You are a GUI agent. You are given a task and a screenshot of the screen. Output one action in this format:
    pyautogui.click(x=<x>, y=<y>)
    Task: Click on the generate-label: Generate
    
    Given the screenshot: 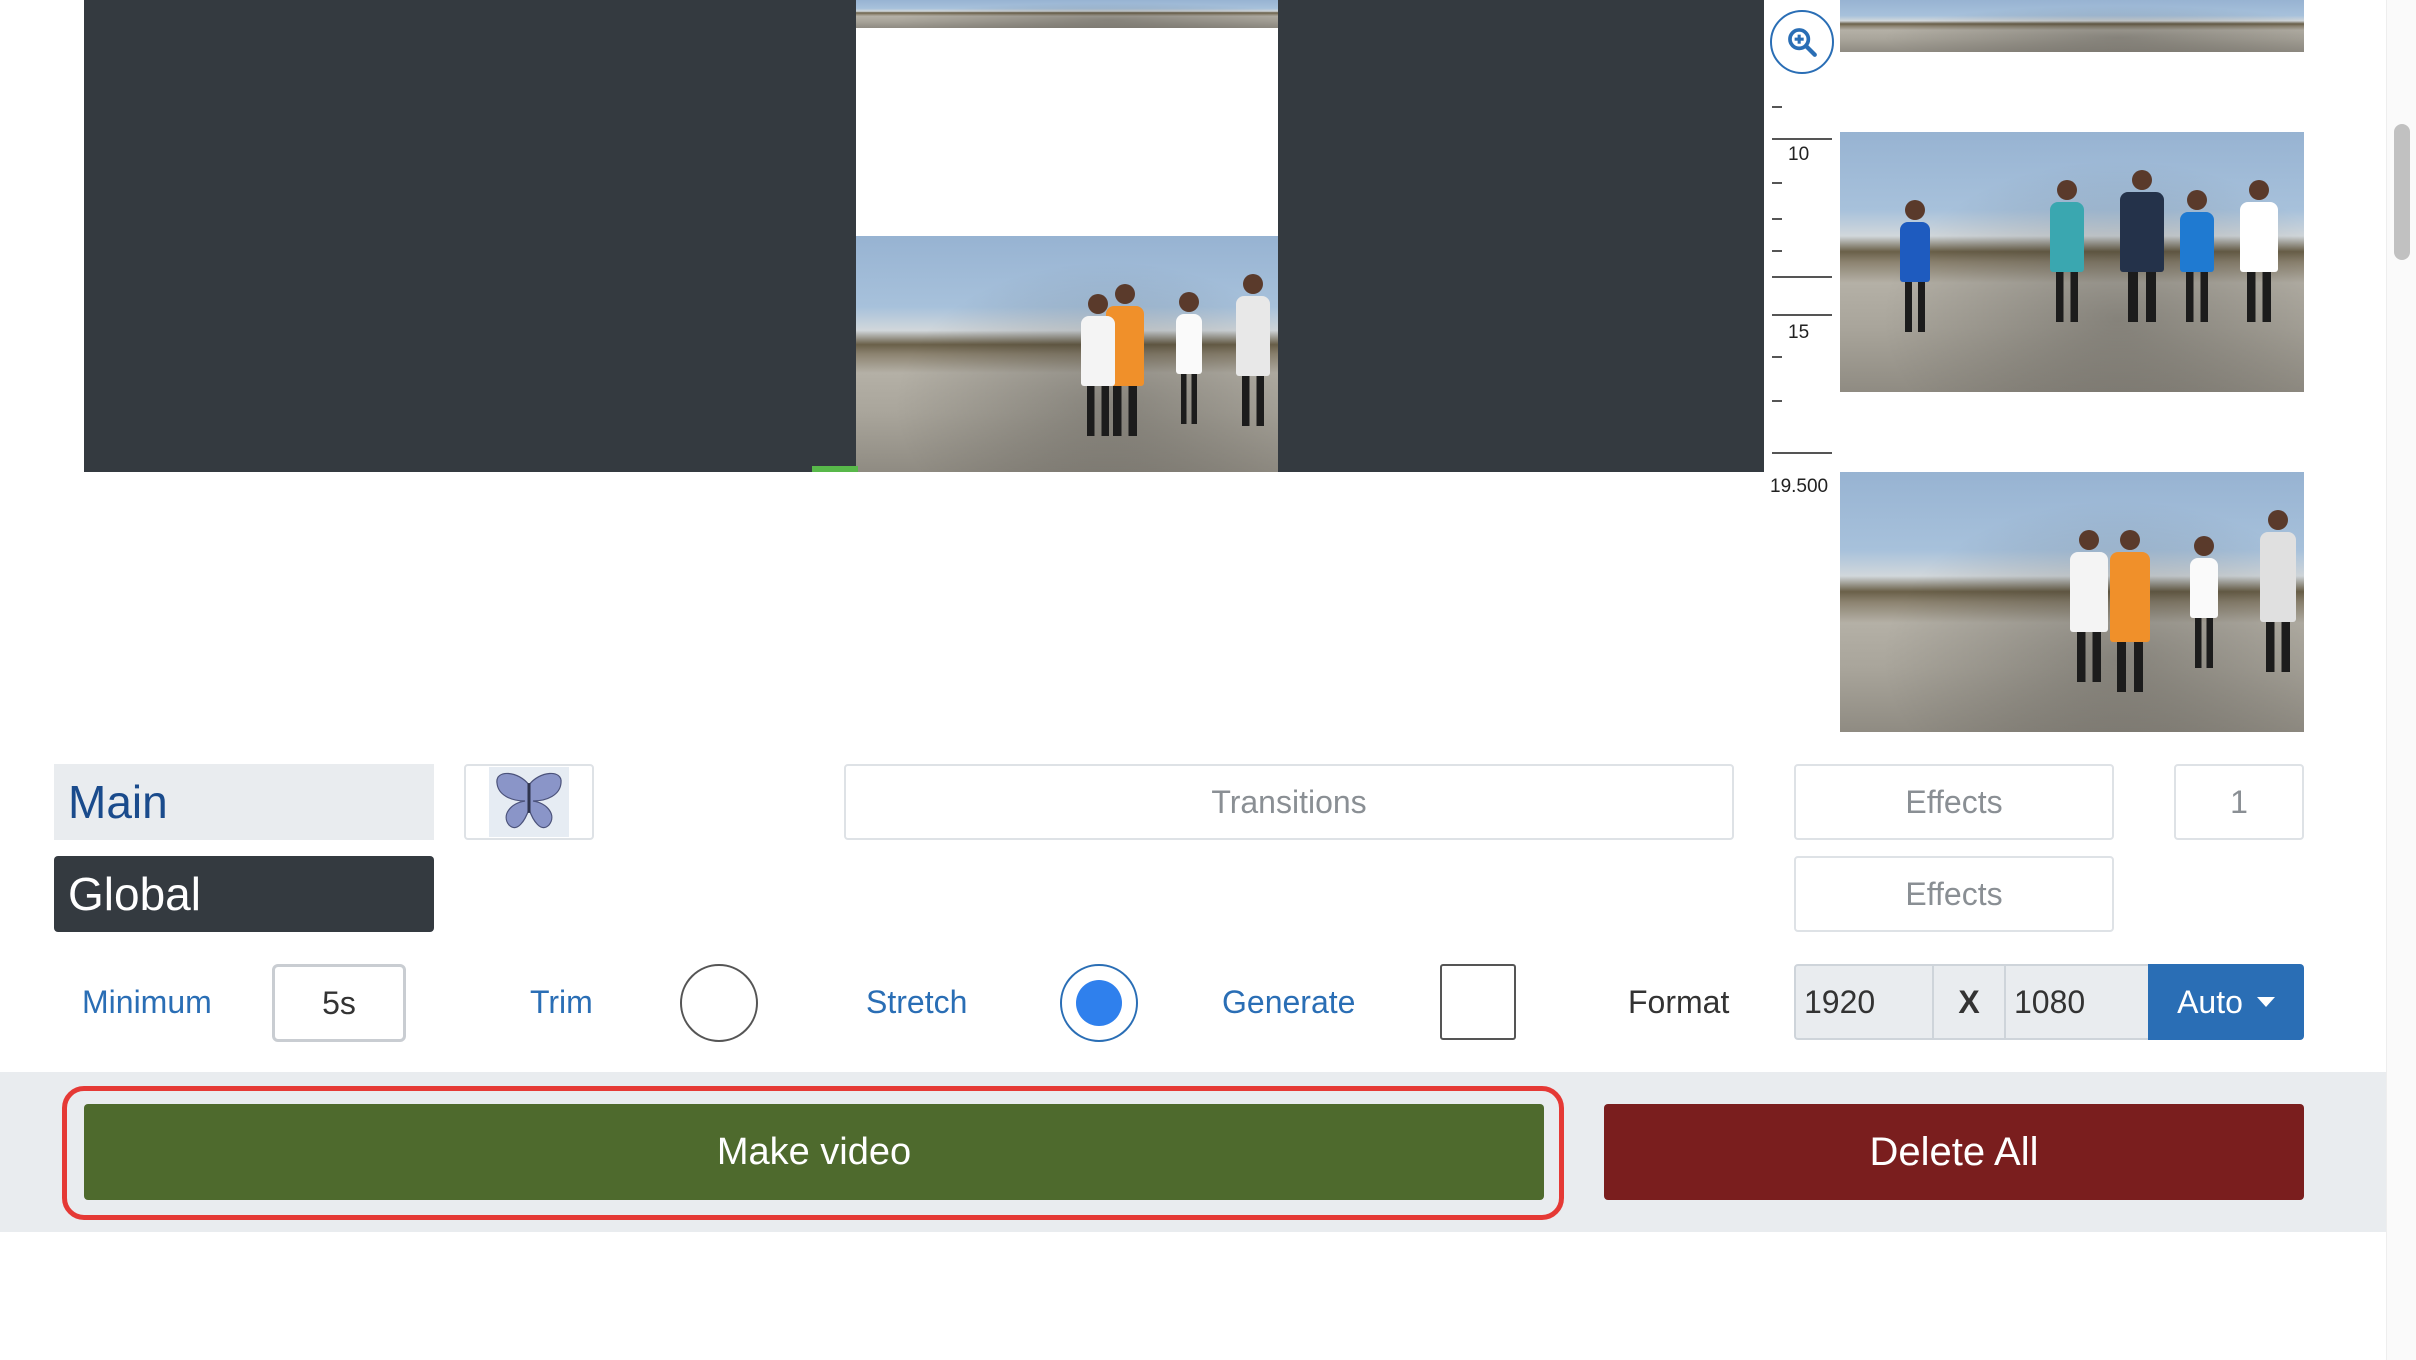 What is the action you would take?
    pyautogui.click(x=1289, y=1001)
    